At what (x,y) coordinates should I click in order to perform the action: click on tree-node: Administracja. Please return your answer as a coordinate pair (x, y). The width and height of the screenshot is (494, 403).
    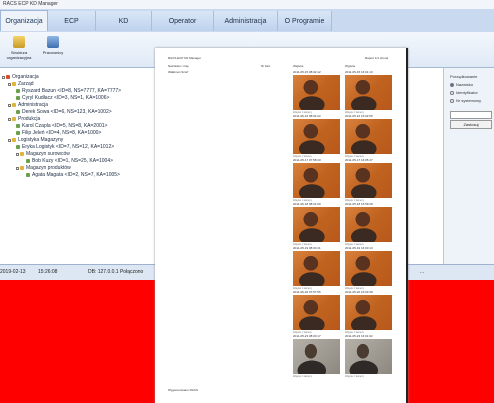
    Looking at the image, I should click on (28, 105).